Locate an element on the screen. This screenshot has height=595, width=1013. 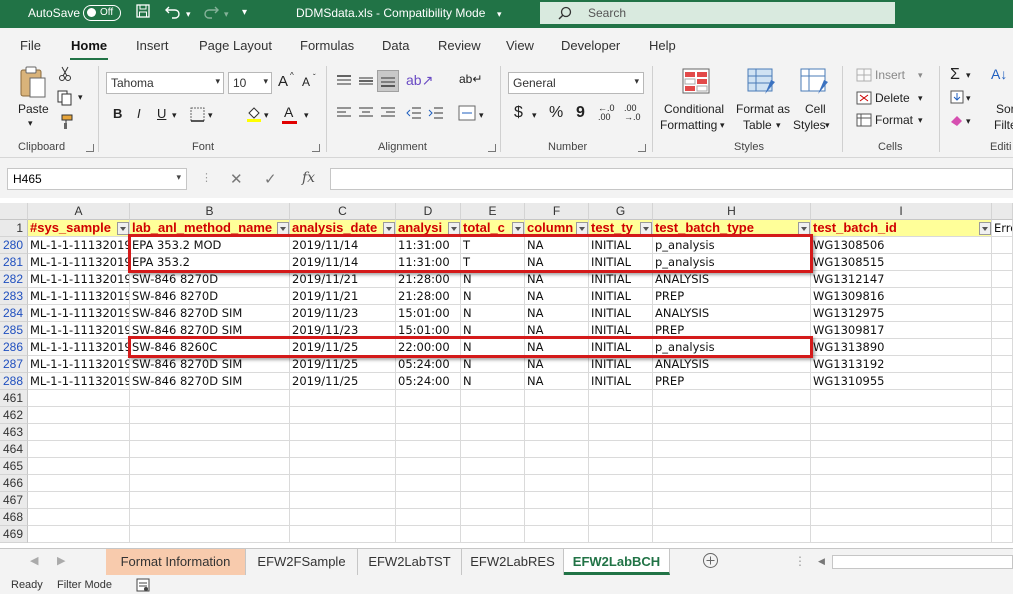
column-header-f: F is located at coordinates (557, 211).